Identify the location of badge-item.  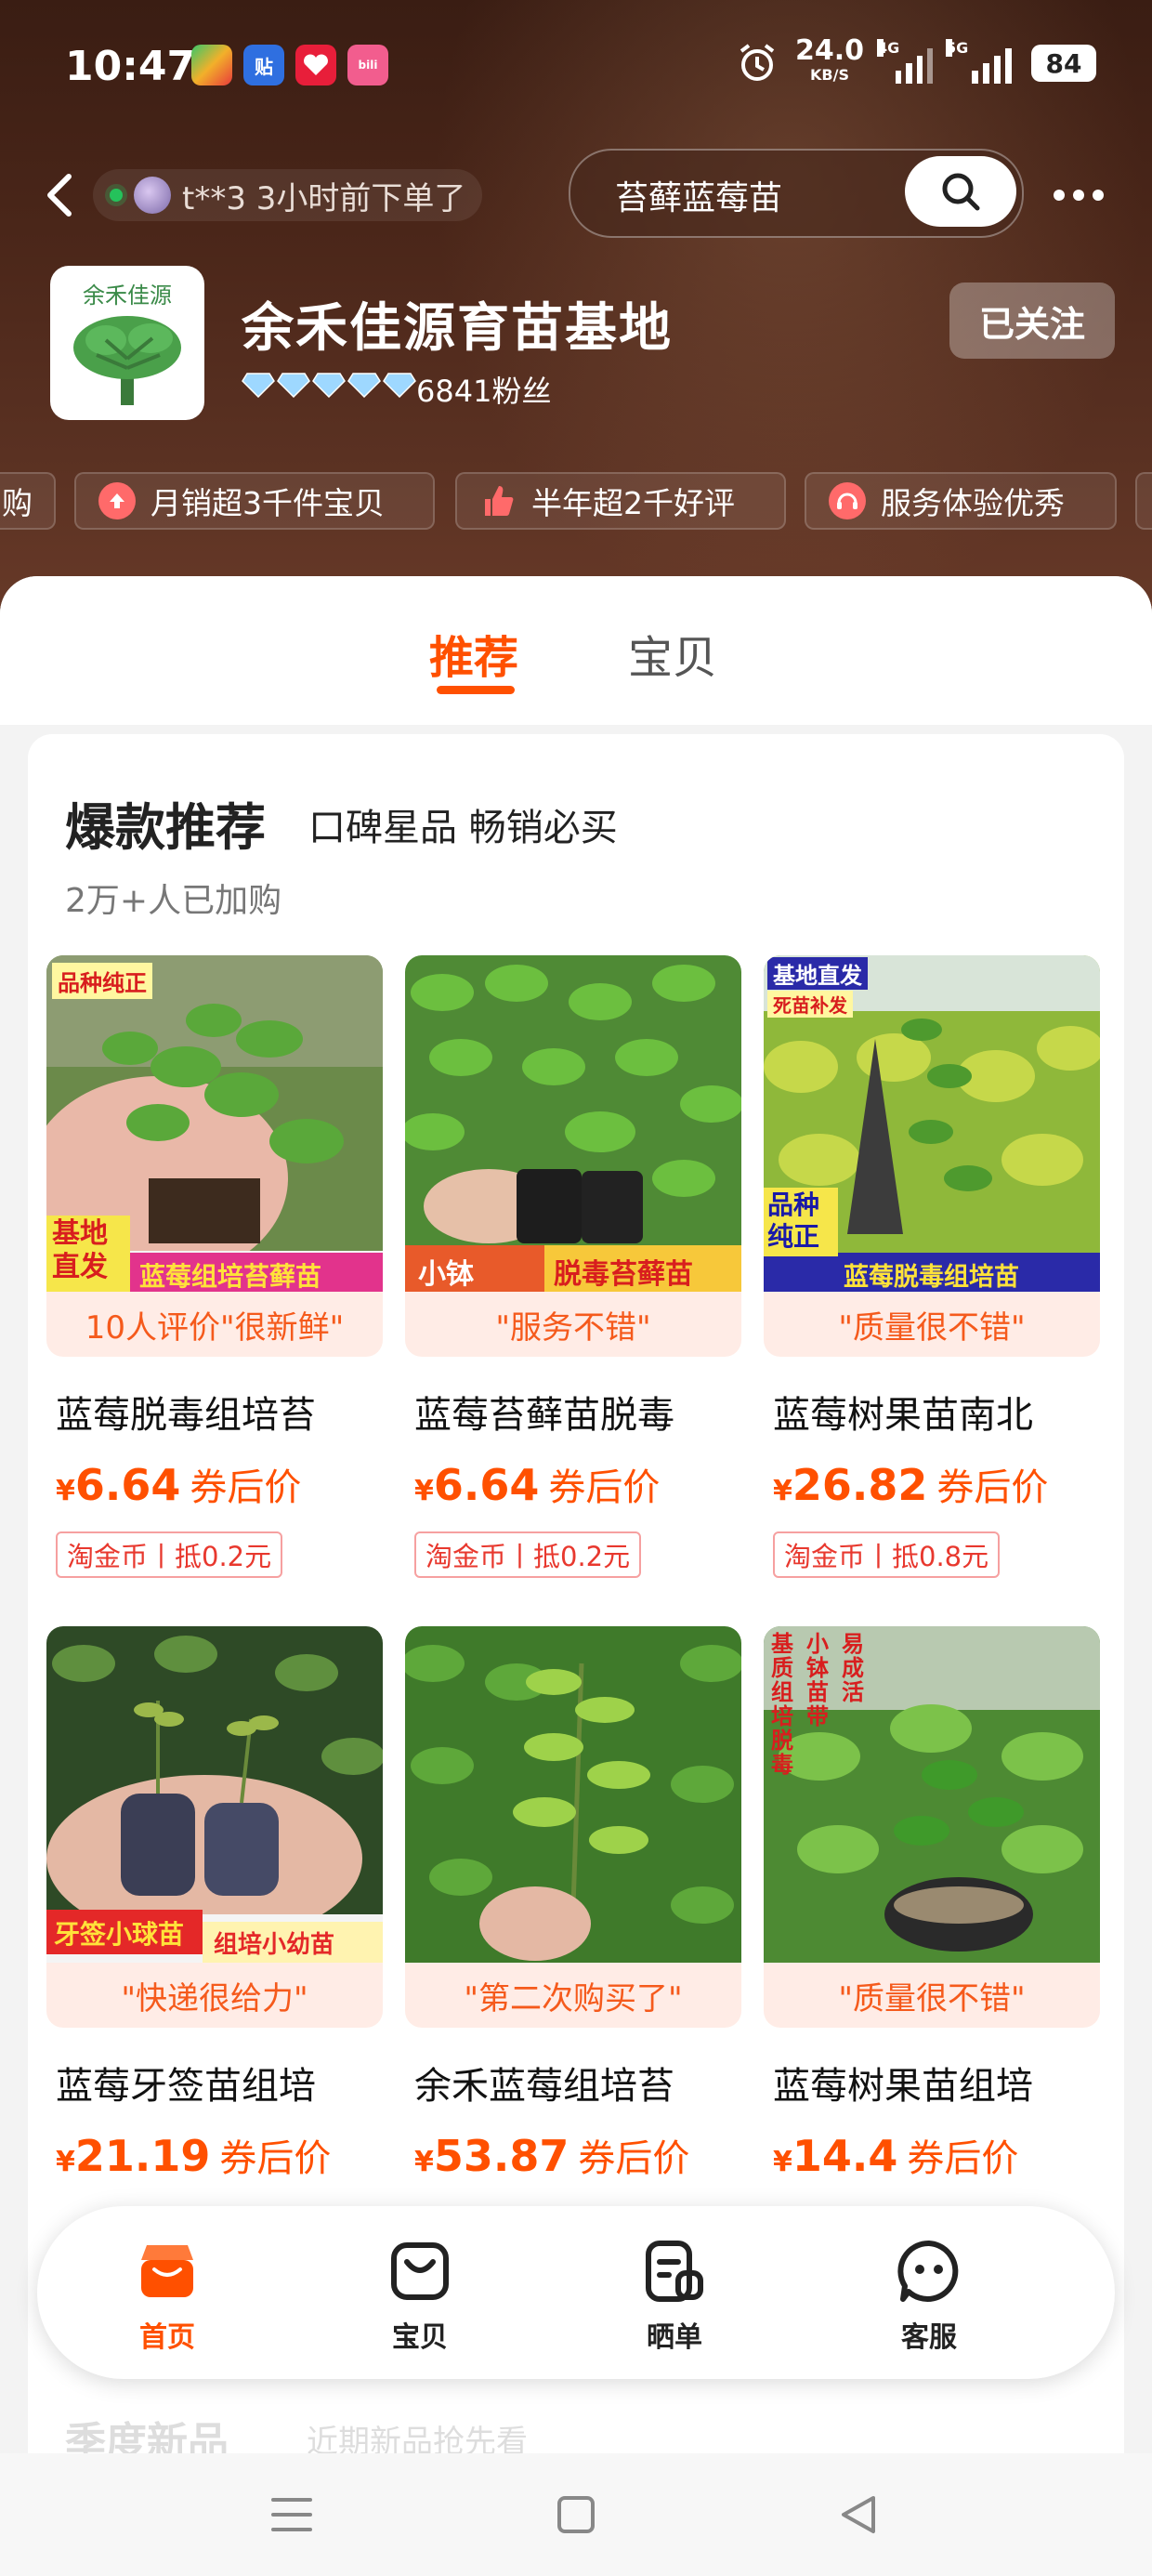
(1143, 501).